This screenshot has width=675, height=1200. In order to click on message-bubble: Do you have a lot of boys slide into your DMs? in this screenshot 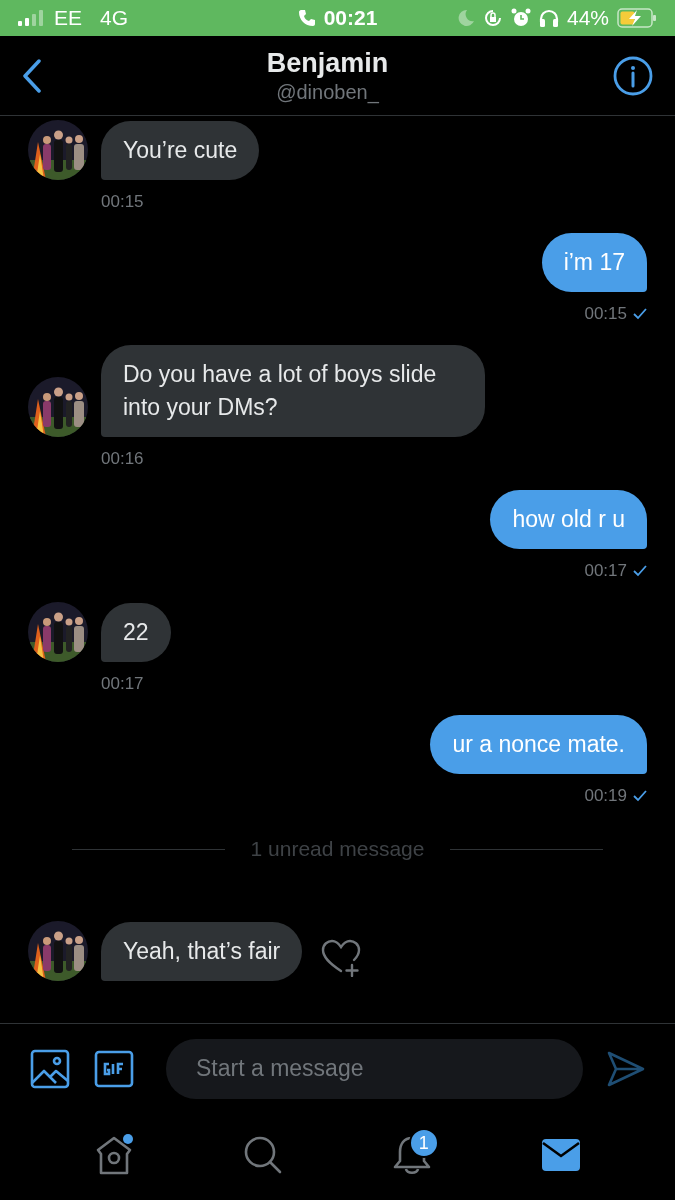, I will do `click(293, 391)`.